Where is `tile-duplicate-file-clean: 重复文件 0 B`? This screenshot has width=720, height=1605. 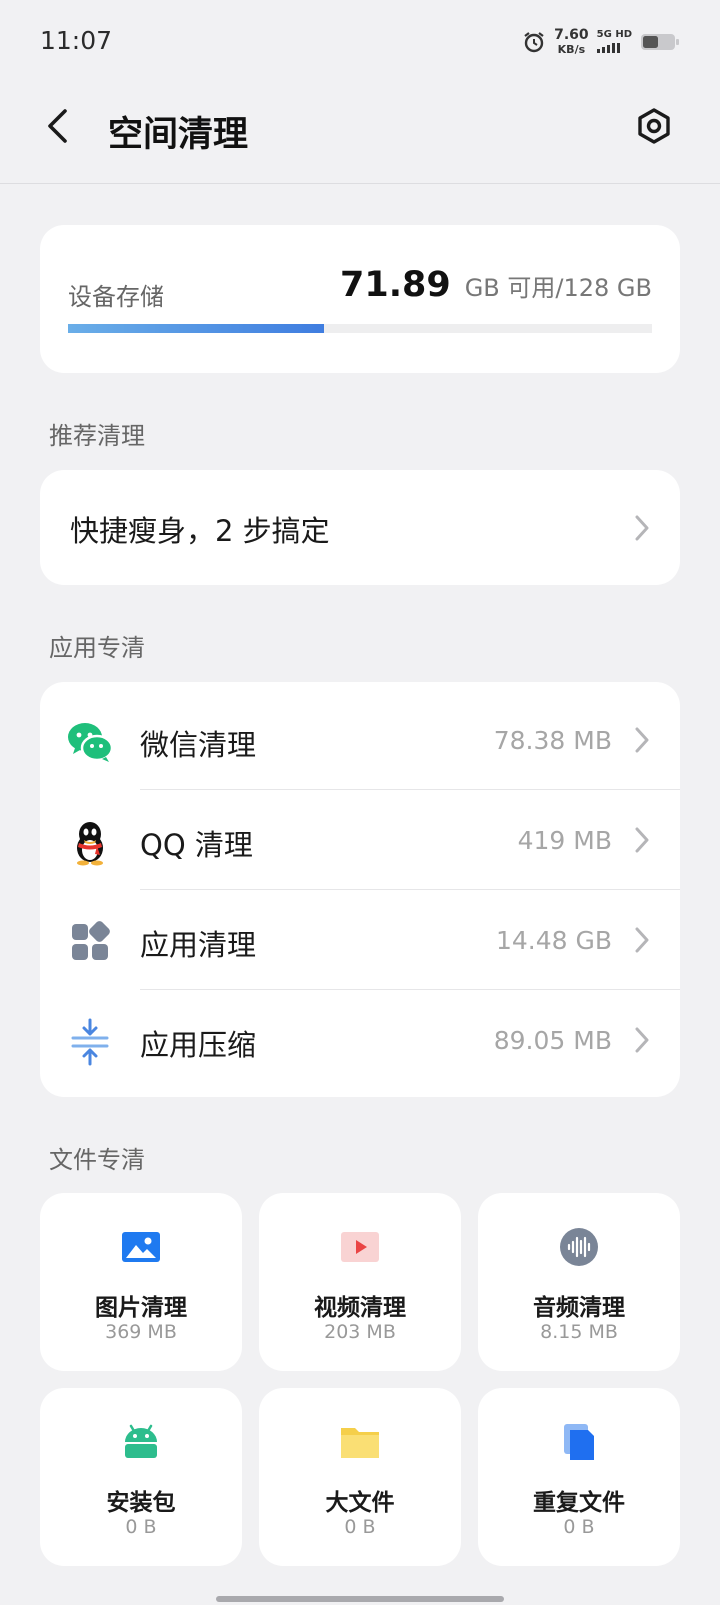 tile-duplicate-file-clean: 重复文件 0 B is located at coordinates (579, 1477).